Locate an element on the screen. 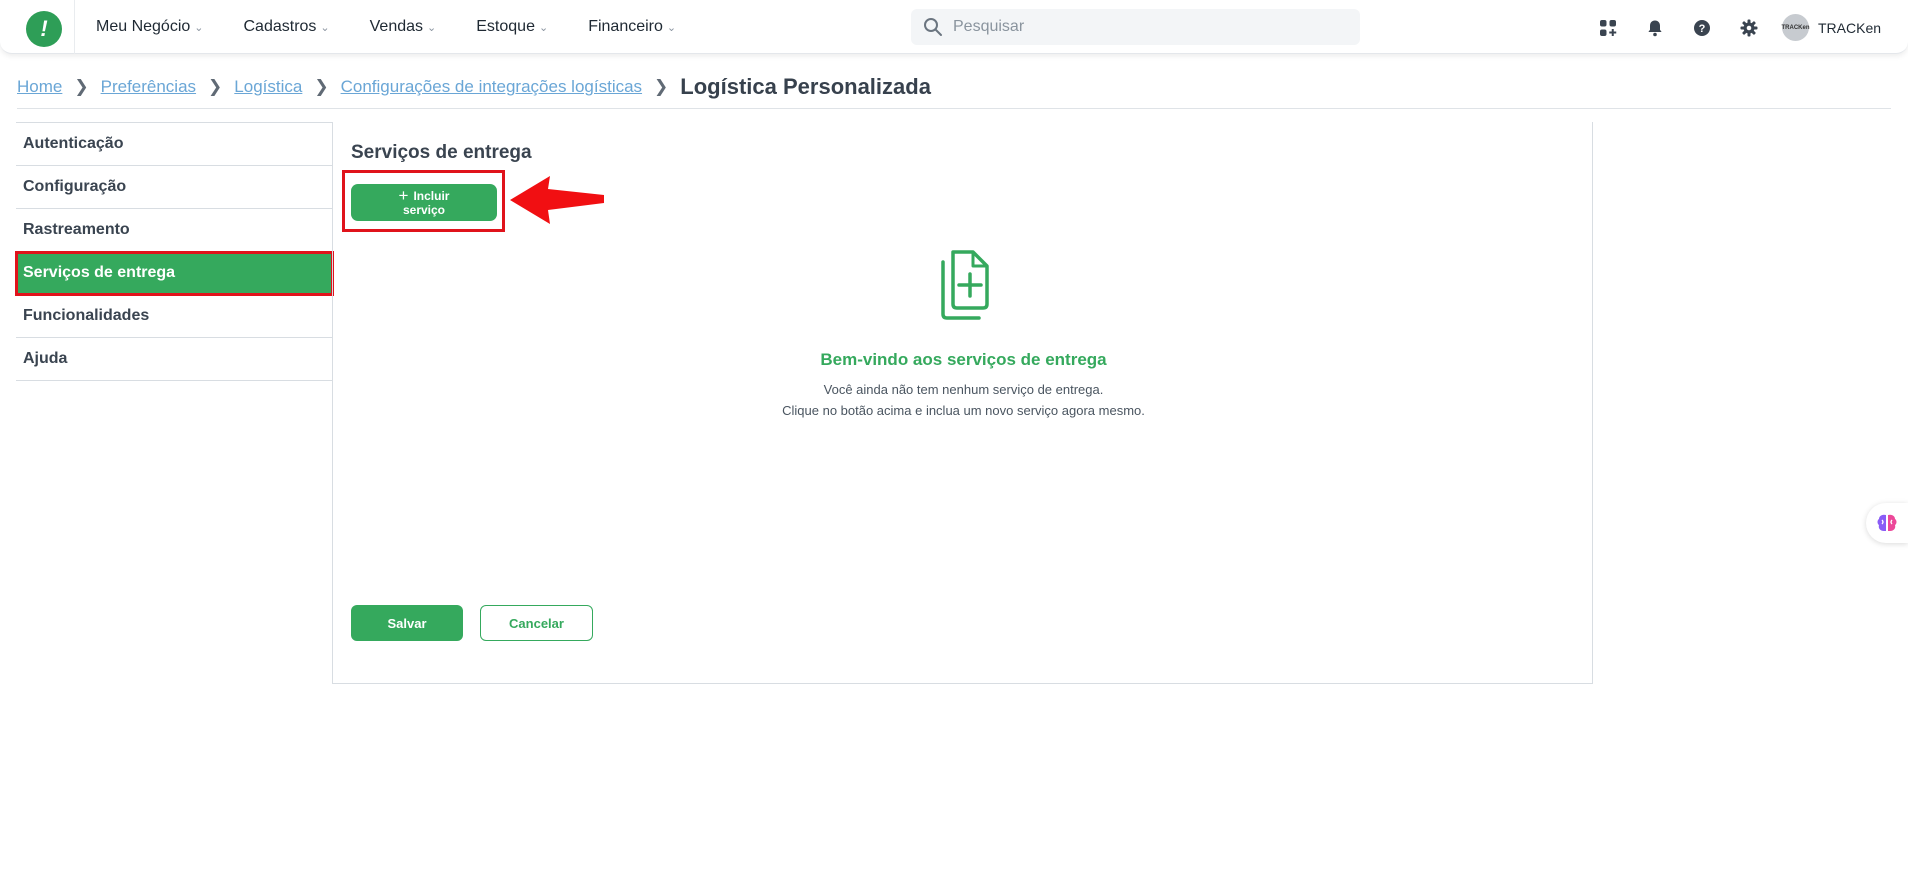 Image resolution: width=1908 pixels, height=882 pixels. nav-label: Cadastros is located at coordinates (280, 26).